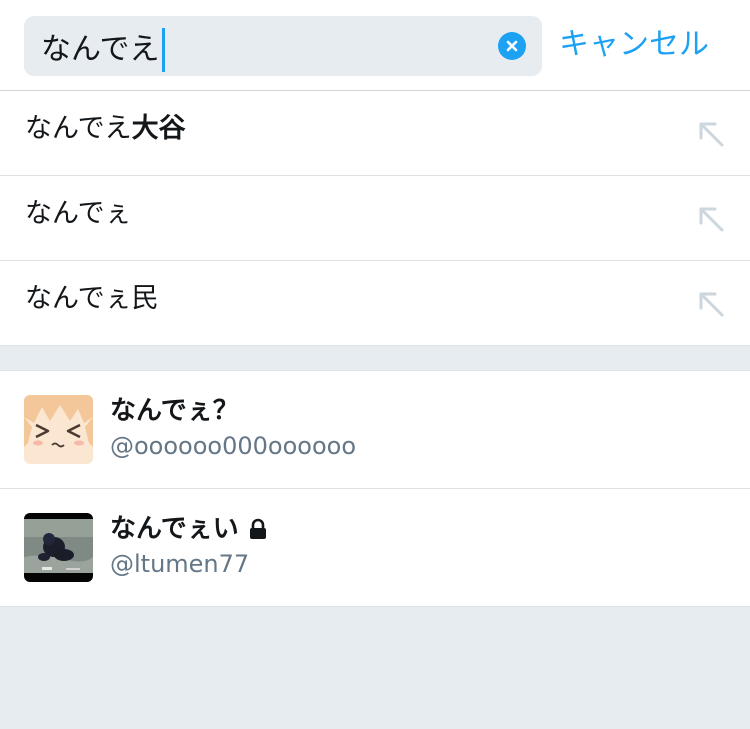 The height and width of the screenshot is (729, 750). I want to click on clear-search-button, so click(512, 46).